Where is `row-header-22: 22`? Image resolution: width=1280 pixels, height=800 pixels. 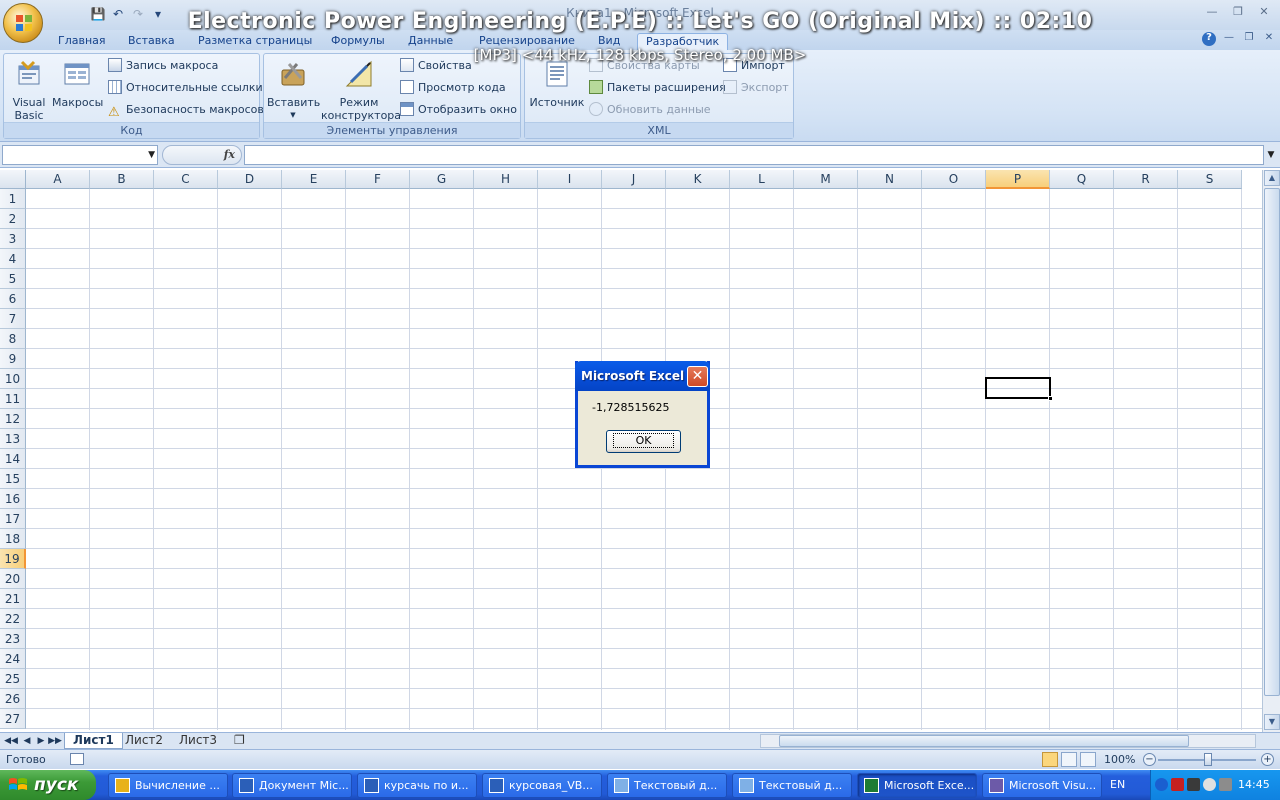
row-header-22: 22 is located at coordinates (13, 619).